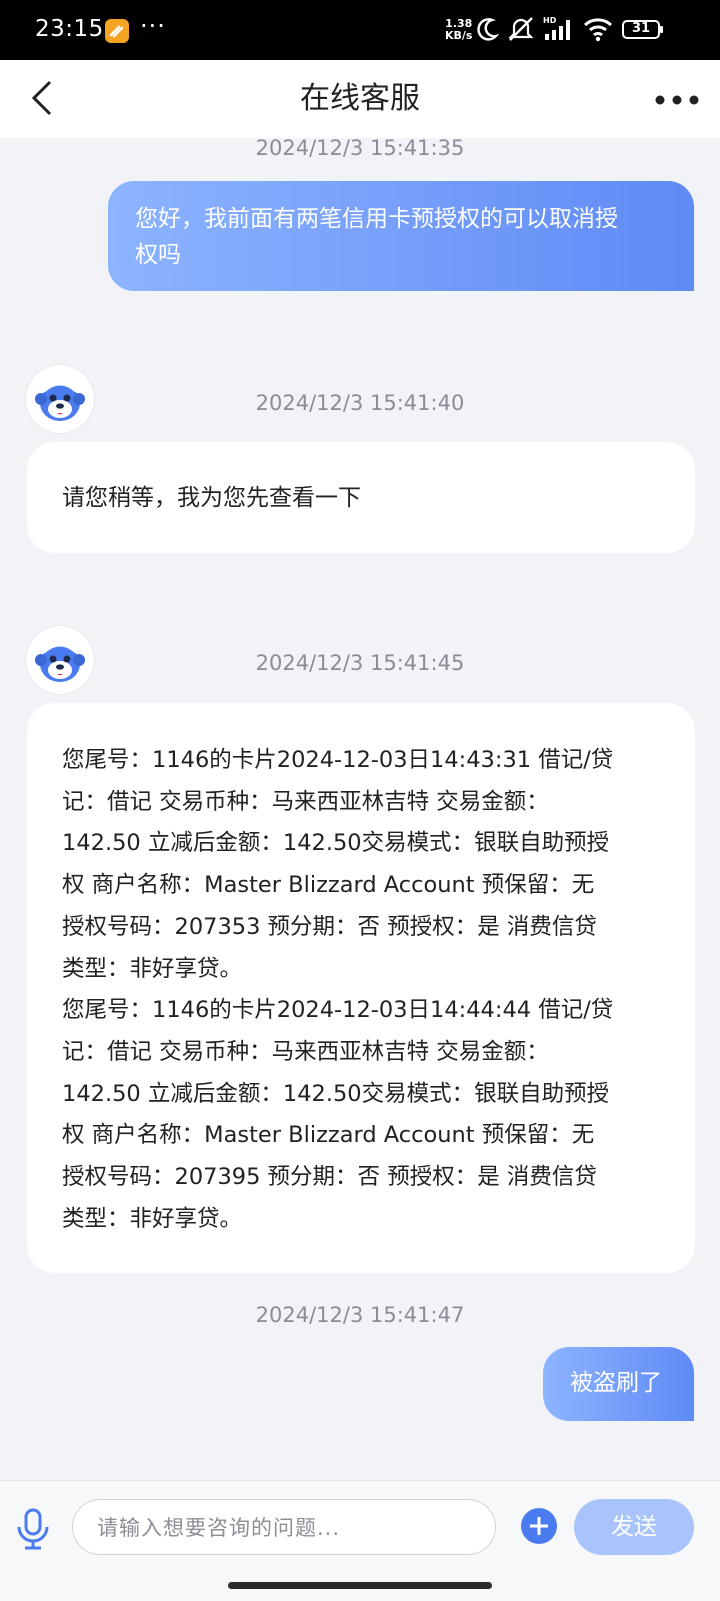 The image size is (720, 1601). What do you see at coordinates (550, 20) in the screenshot?
I see `svg-text: HD` at bounding box center [550, 20].